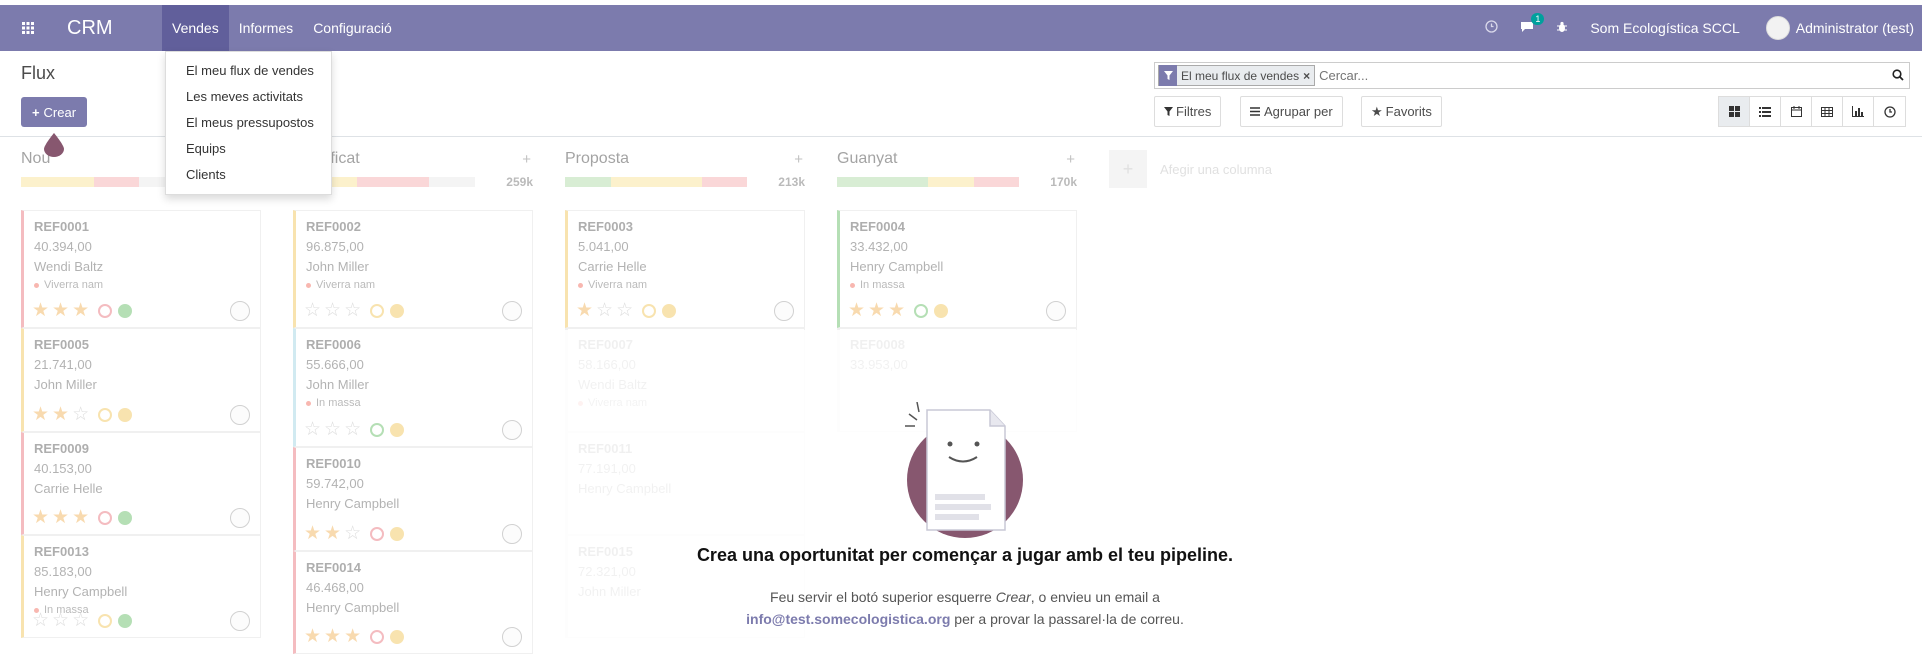 The height and width of the screenshot is (657, 1922). Describe the element at coordinates (1796, 111) in the screenshot. I see `calendar-view-icon` at that location.